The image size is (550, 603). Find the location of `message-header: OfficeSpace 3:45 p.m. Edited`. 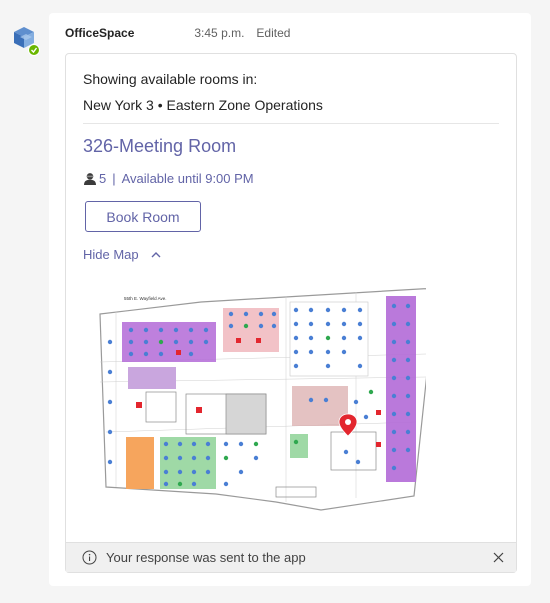

message-header: OfficeSpace 3:45 p.m. Edited is located at coordinates (177, 33).